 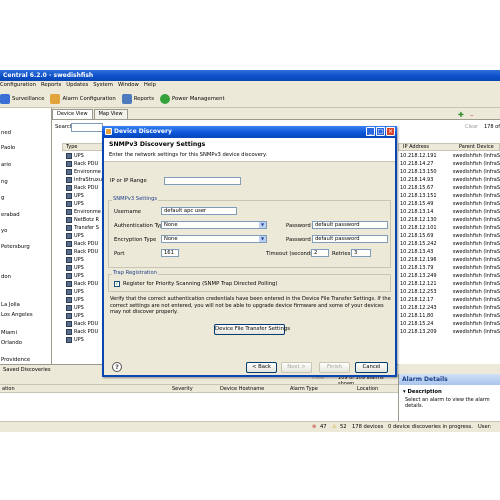 I want to click on group-item: ng, so click(x=4, y=182).